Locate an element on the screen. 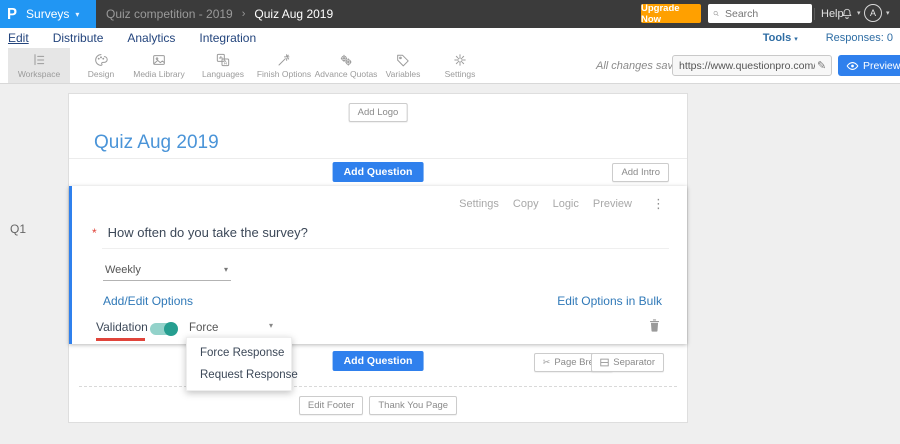  add-logo-button: Add Logo is located at coordinates (378, 112).